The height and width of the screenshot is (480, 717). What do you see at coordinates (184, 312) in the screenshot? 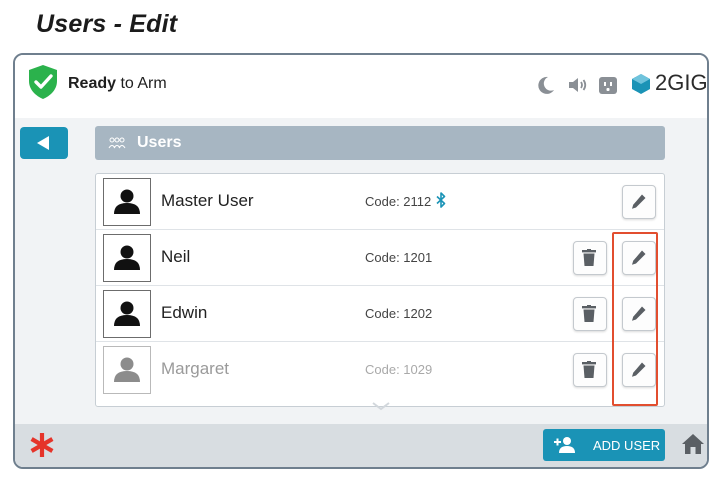
I see `user-name: Edwin` at bounding box center [184, 312].